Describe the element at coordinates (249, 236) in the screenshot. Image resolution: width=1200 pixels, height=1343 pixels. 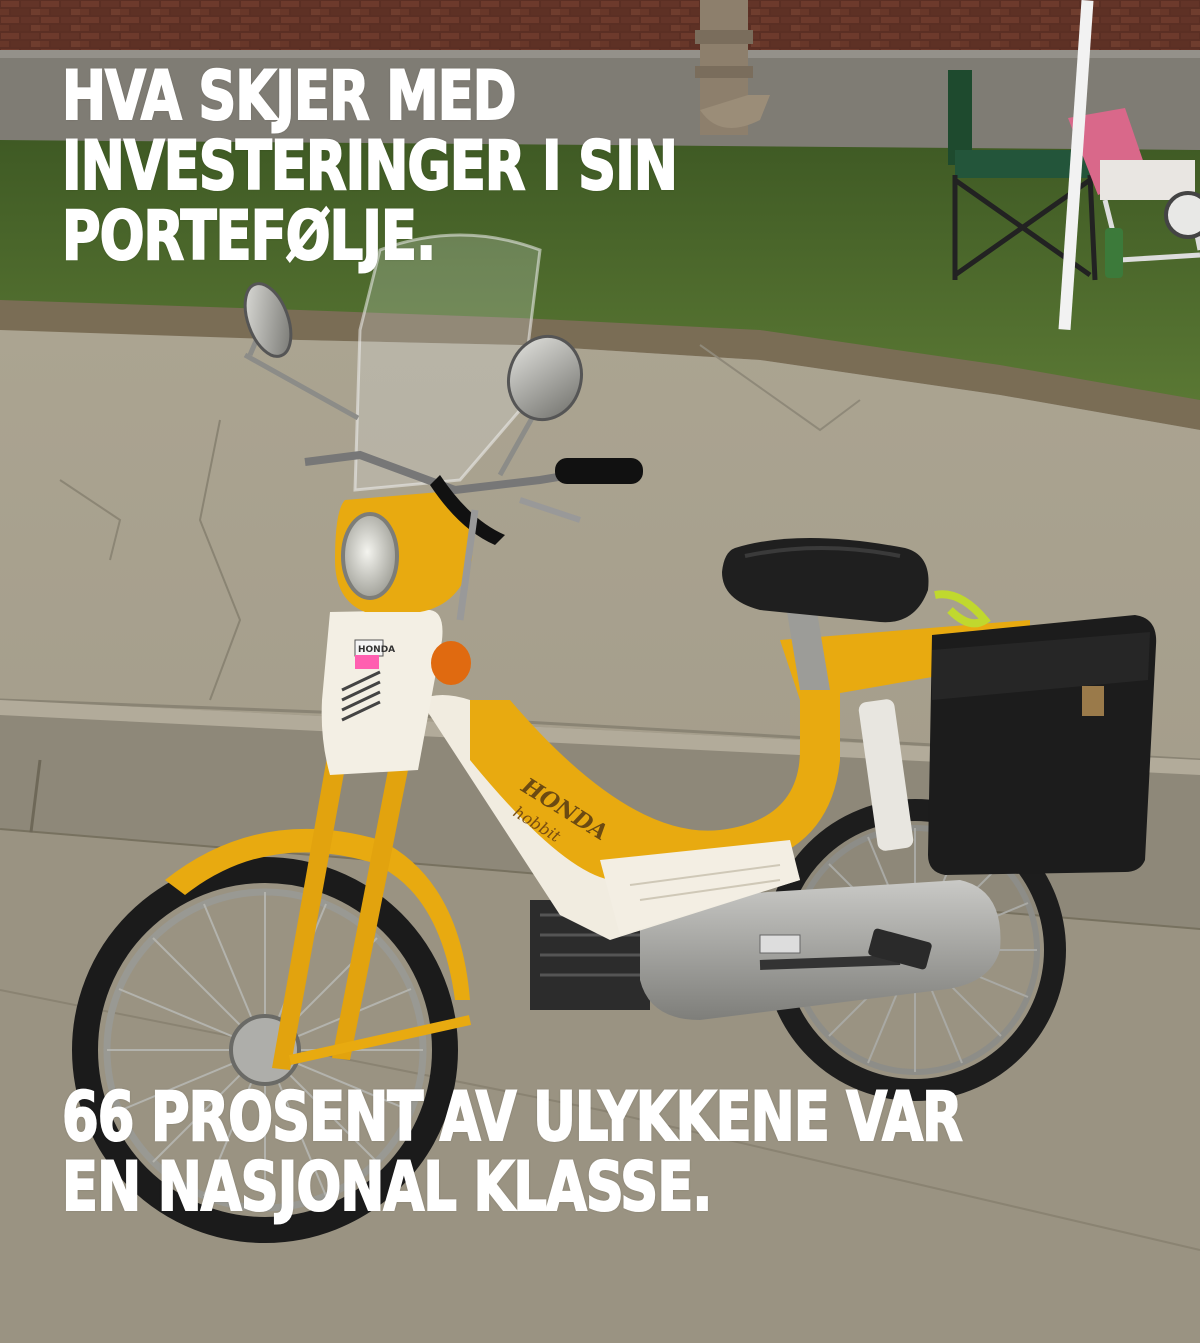
I see `top-caption-line: PORTEFØLJE.` at that location.